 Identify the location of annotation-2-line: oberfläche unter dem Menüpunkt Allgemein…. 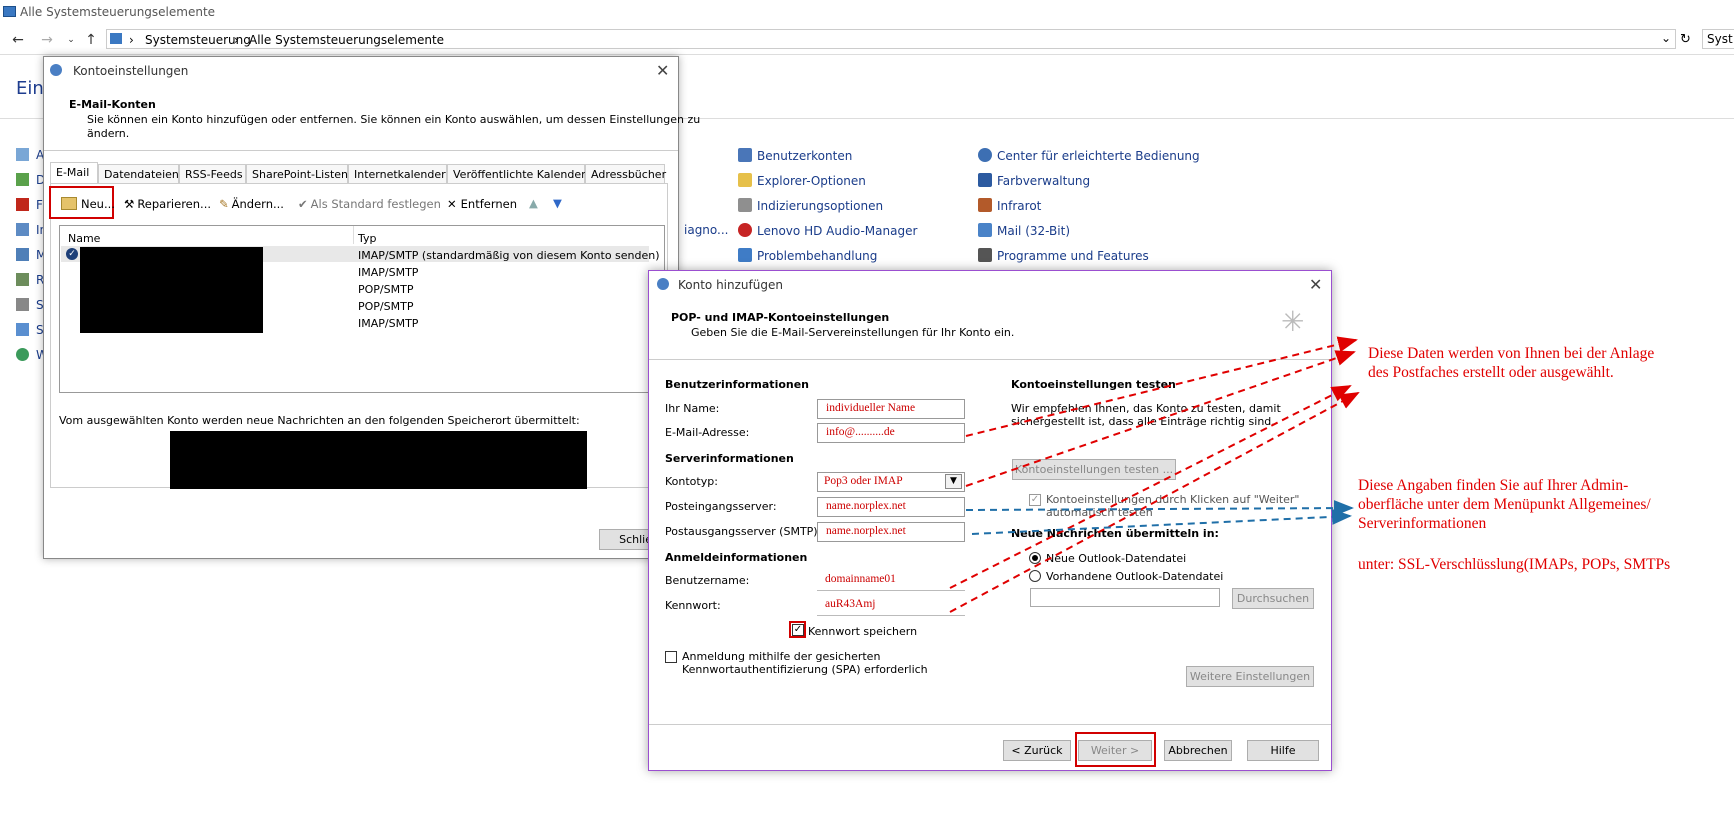
(1504, 504).